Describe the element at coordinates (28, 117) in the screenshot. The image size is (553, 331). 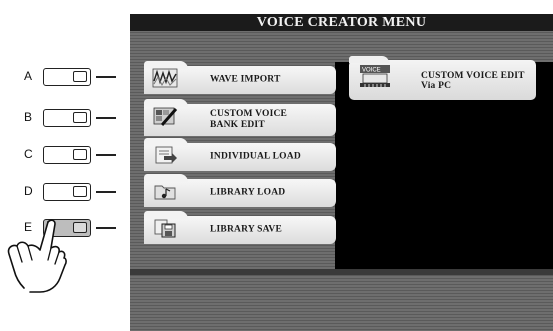
I see `hw-letter-b: B` at that location.